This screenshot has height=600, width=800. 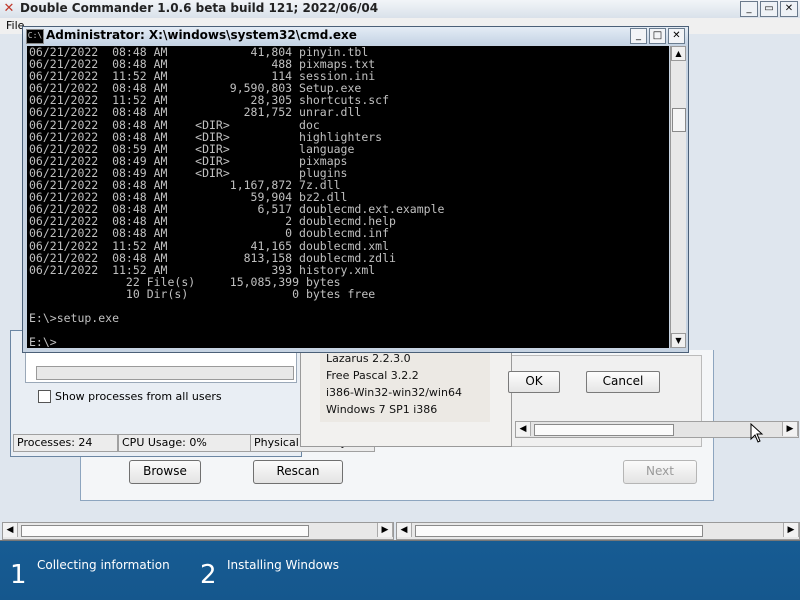 What do you see at coordinates (372, 375) in the screenshot?
I see `about-fpc-version: Free Pascal 3.2.2` at bounding box center [372, 375].